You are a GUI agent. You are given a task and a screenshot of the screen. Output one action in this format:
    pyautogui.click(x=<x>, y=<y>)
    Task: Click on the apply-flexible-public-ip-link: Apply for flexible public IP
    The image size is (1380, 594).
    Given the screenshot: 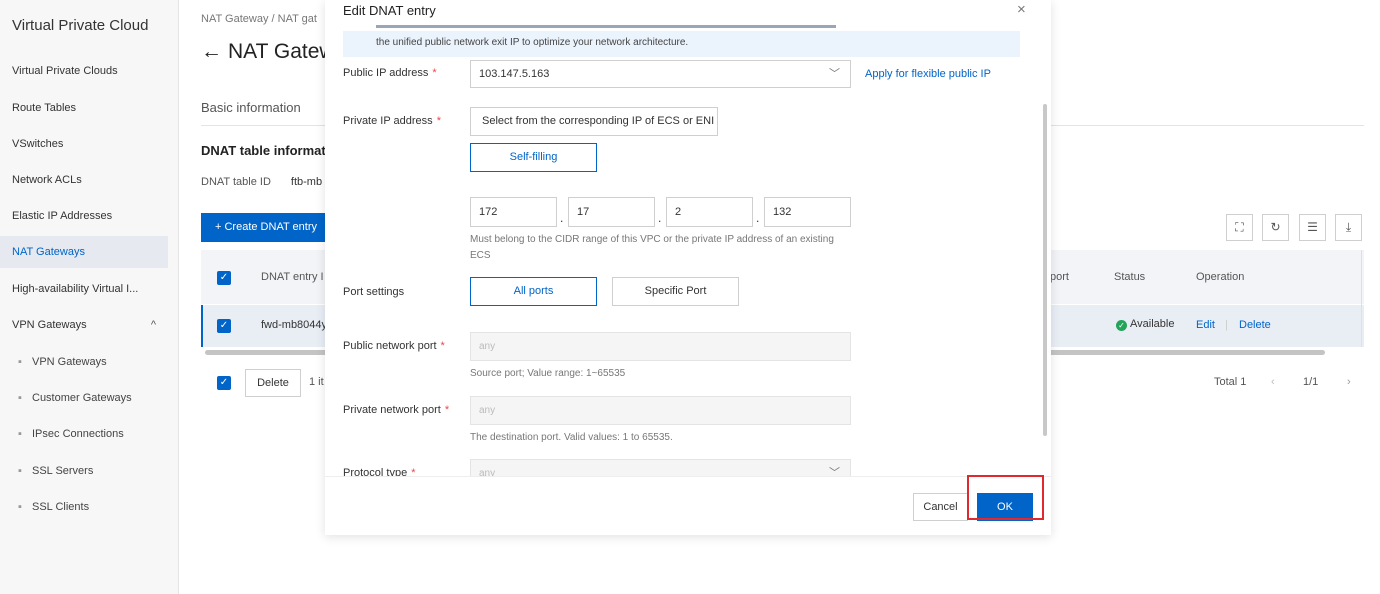 What is the action you would take?
    pyautogui.click(x=928, y=74)
    